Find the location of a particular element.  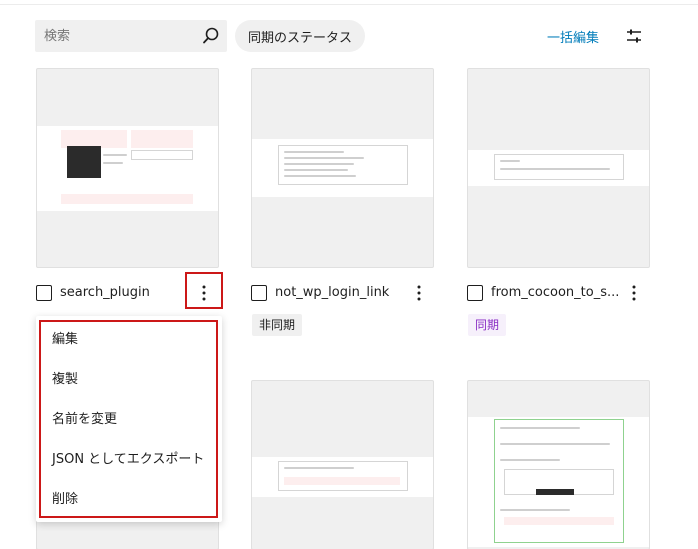

top-divider is located at coordinates (349, 4).